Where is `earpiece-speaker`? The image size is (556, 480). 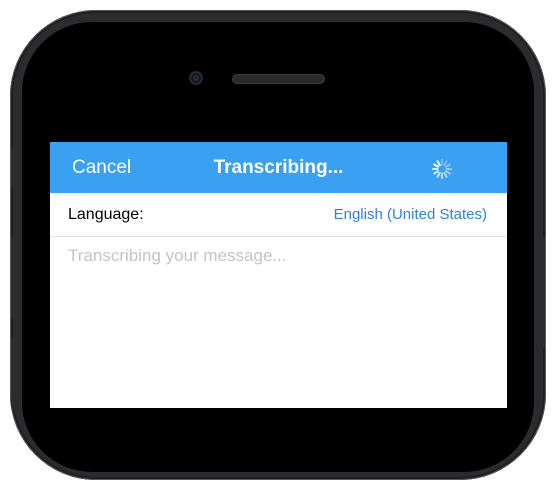 earpiece-speaker is located at coordinates (278, 79).